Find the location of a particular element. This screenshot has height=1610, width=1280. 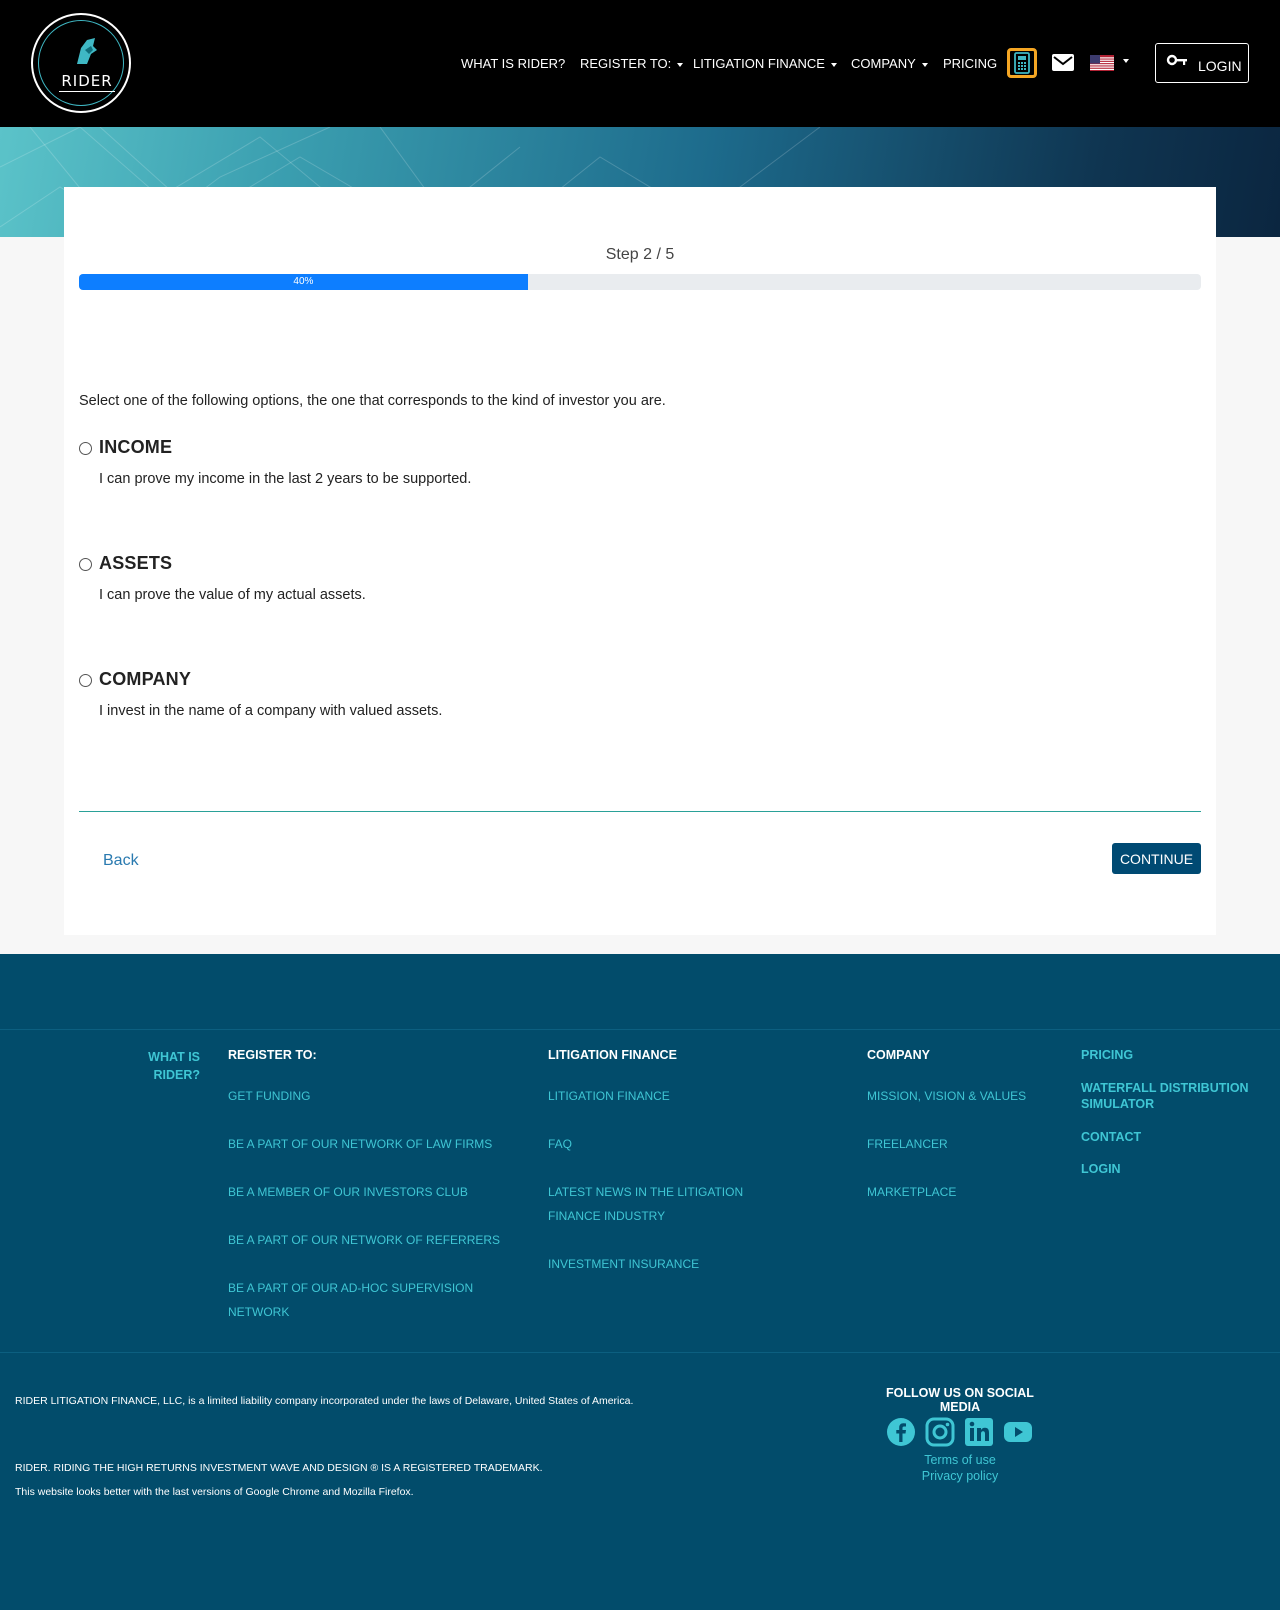

nav-register-to: REGISTER TO: is located at coordinates (632, 63).